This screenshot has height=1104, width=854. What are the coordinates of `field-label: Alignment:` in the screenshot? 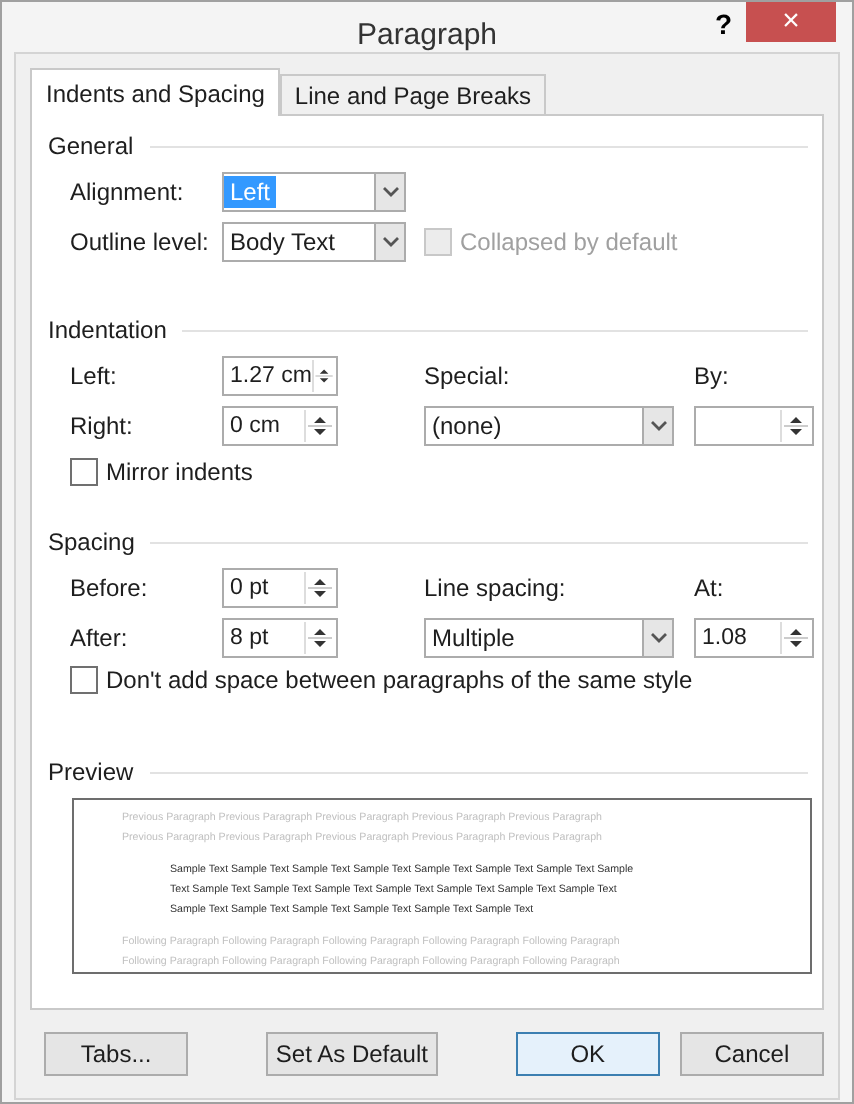 It's located at (128, 192).